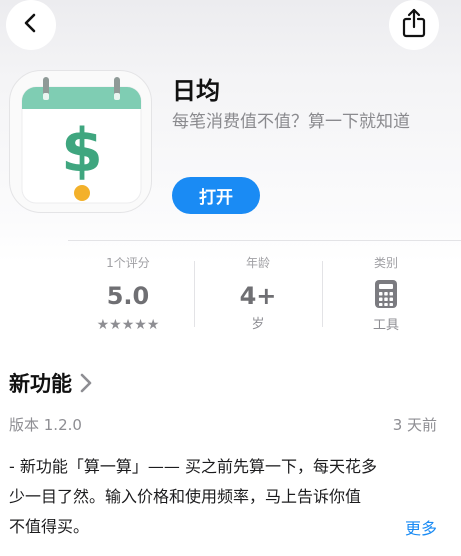 The height and width of the screenshot is (556, 461). Describe the element at coordinates (128, 325) in the screenshot. I see `star-rating: ★★★★★` at that location.